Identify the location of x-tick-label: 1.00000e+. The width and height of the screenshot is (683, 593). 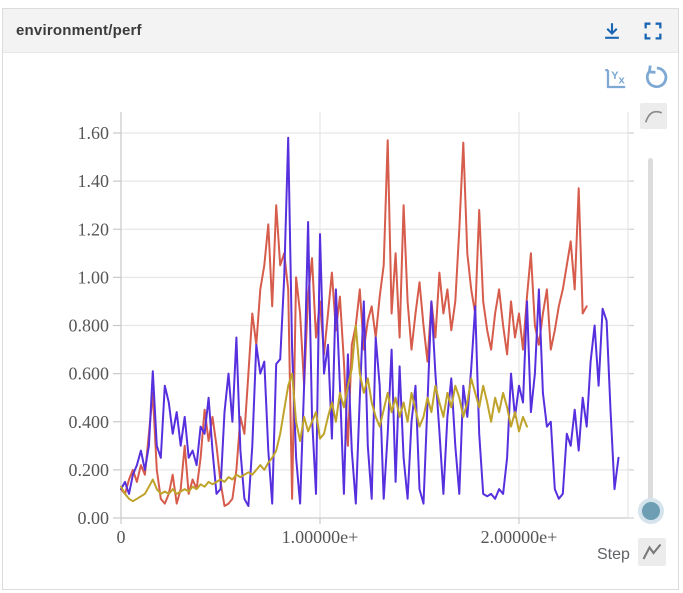
(320, 537).